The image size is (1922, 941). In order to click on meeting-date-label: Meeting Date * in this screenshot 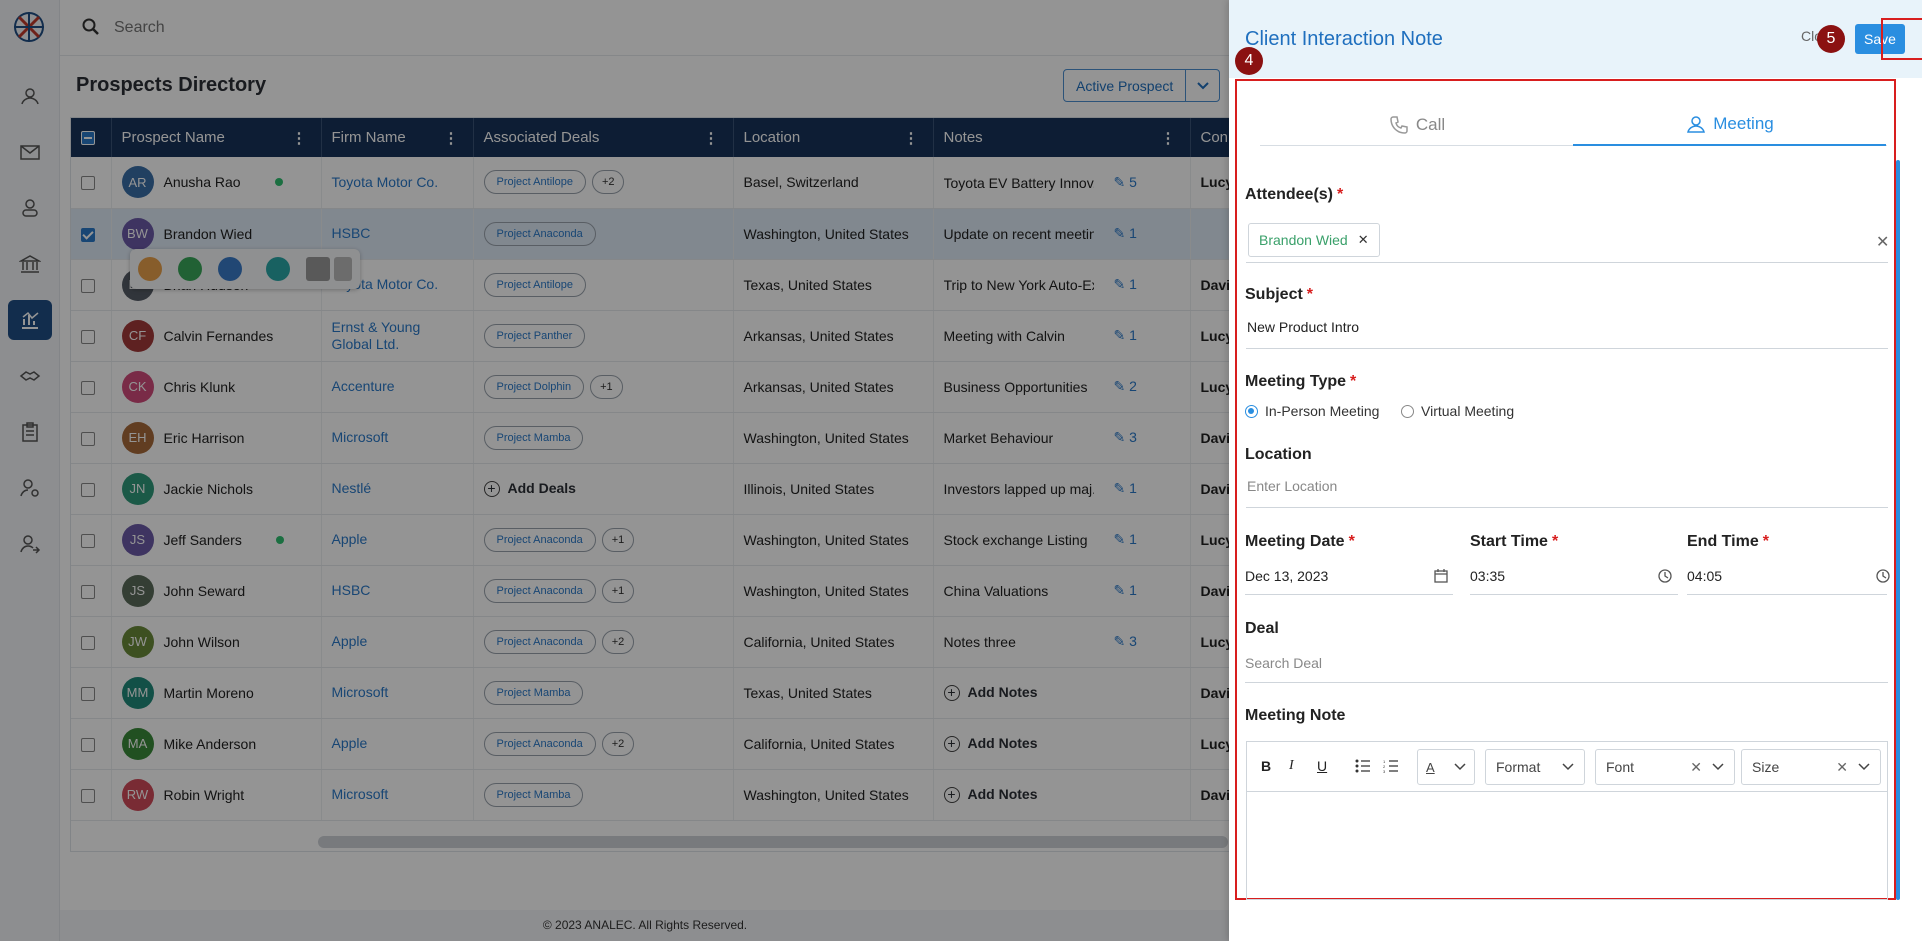, I will do `click(1300, 541)`.